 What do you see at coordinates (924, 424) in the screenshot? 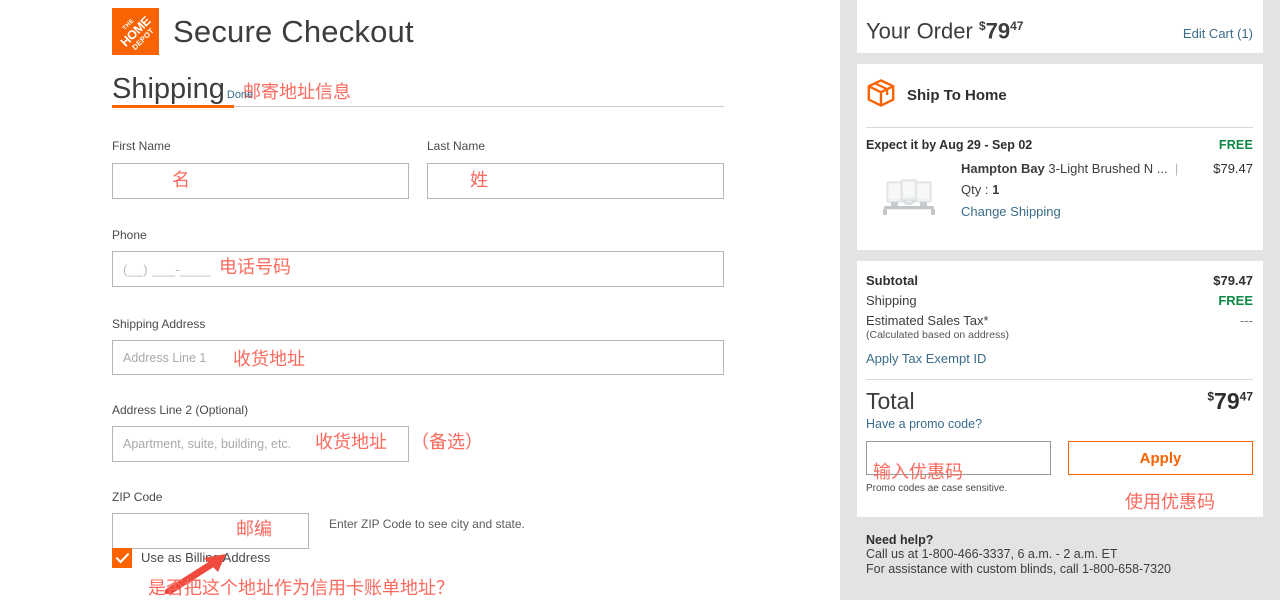
I see `have-promo-code-link: Have a promo code?` at bounding box center [924, 424].